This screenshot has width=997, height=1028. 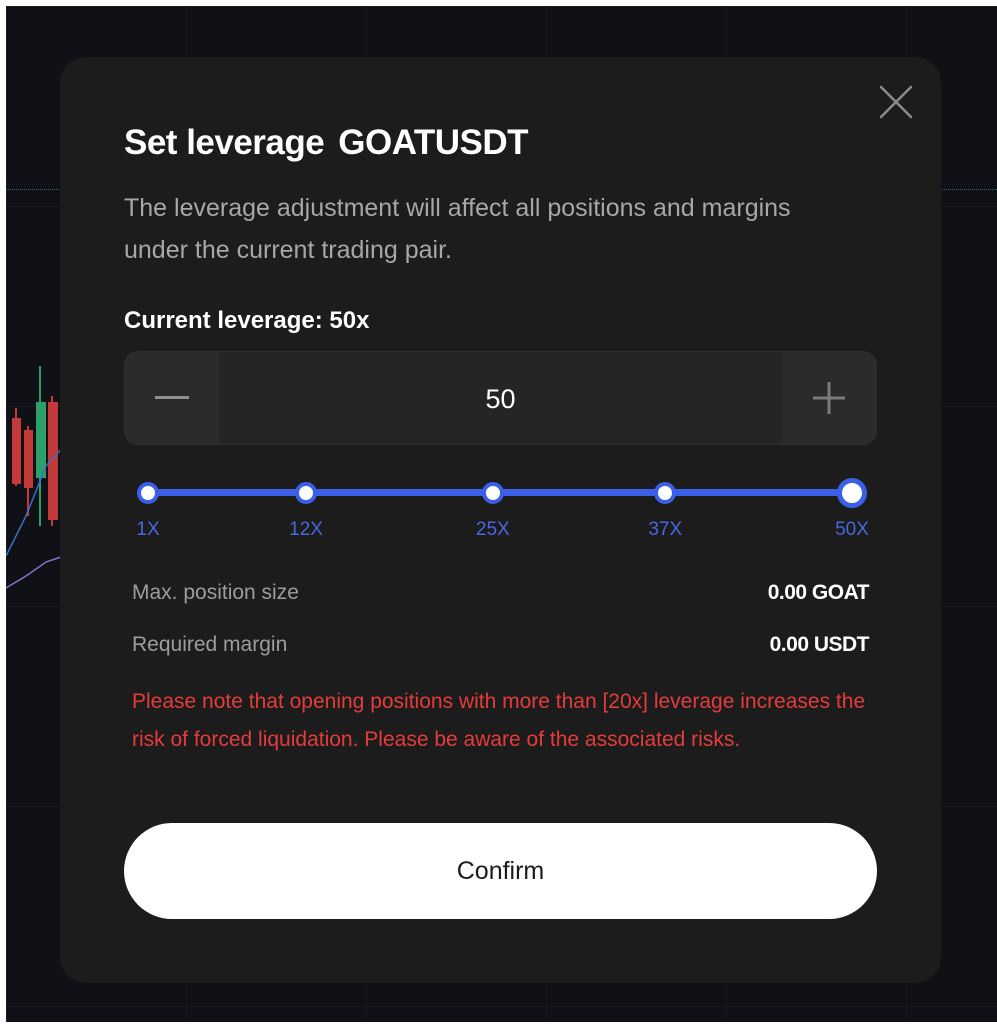 What do you see at coordinates (35, 477) in the screenshot?
I see `candlestick-fragment` at bounding box center [35, 477].